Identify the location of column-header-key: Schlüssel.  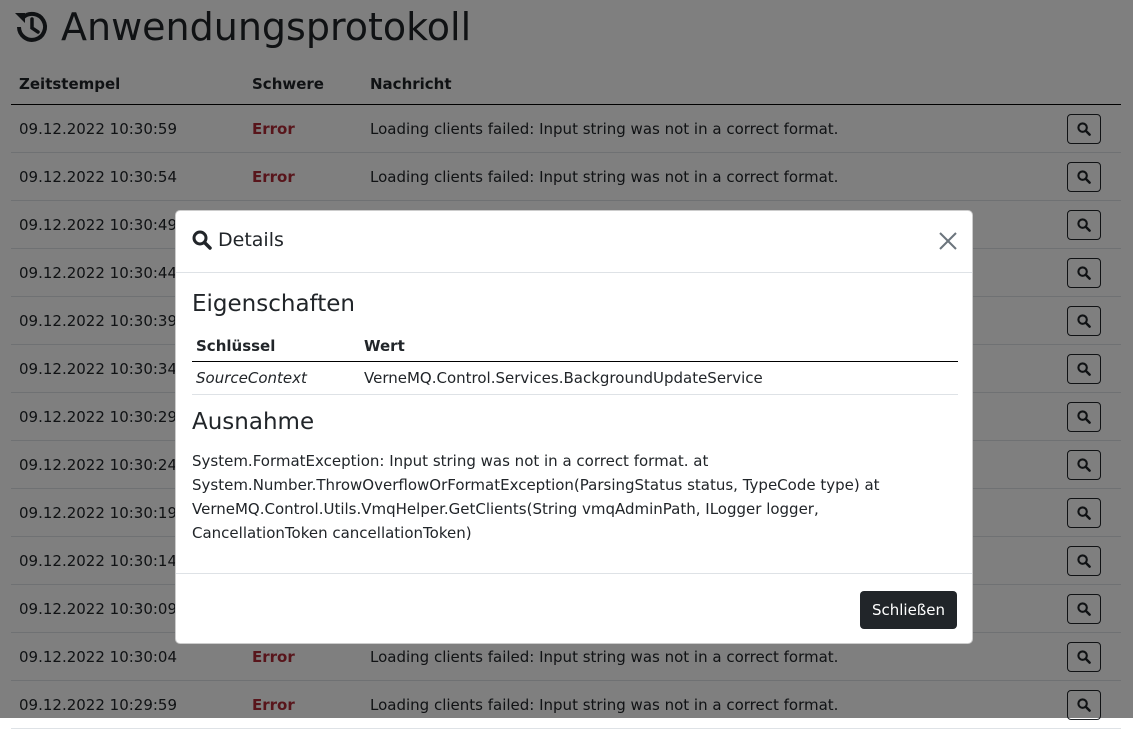
(276, 346).